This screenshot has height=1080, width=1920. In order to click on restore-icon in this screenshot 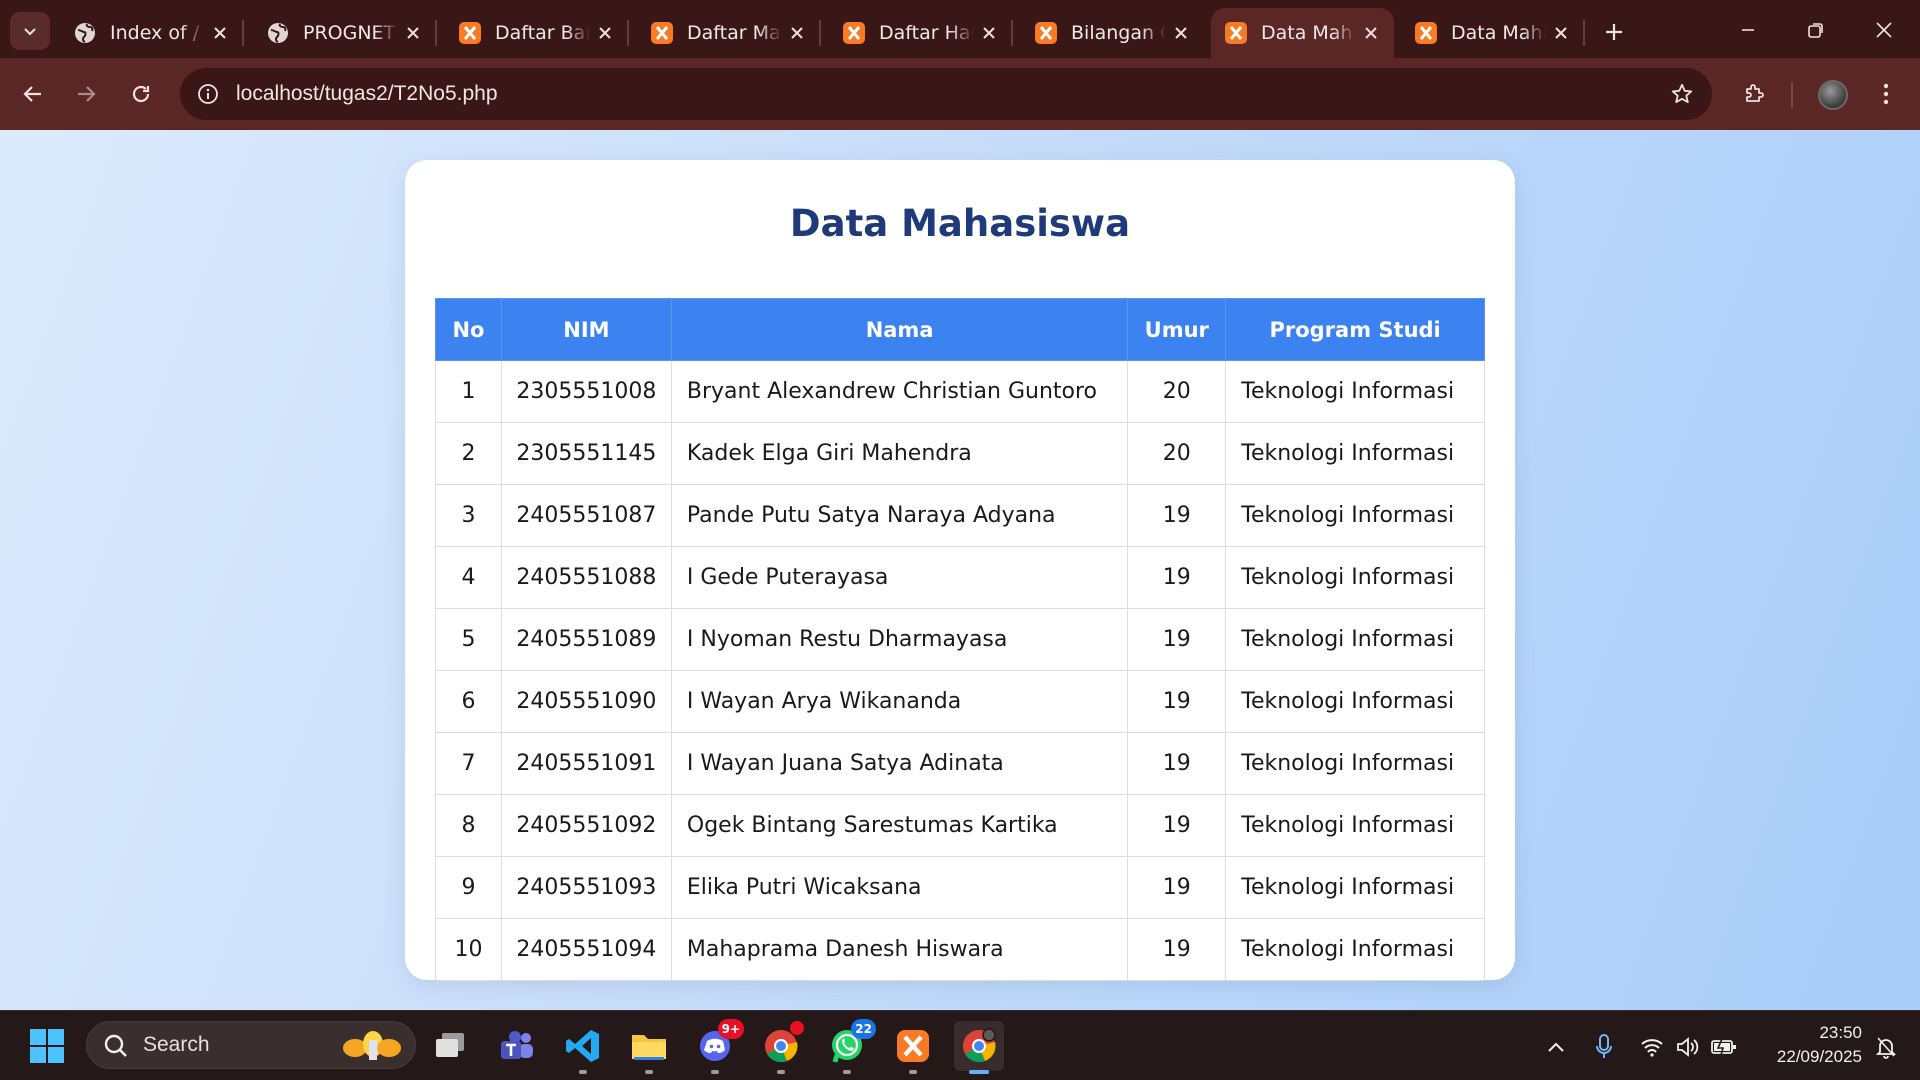, I will do `click(1815, 30)`.